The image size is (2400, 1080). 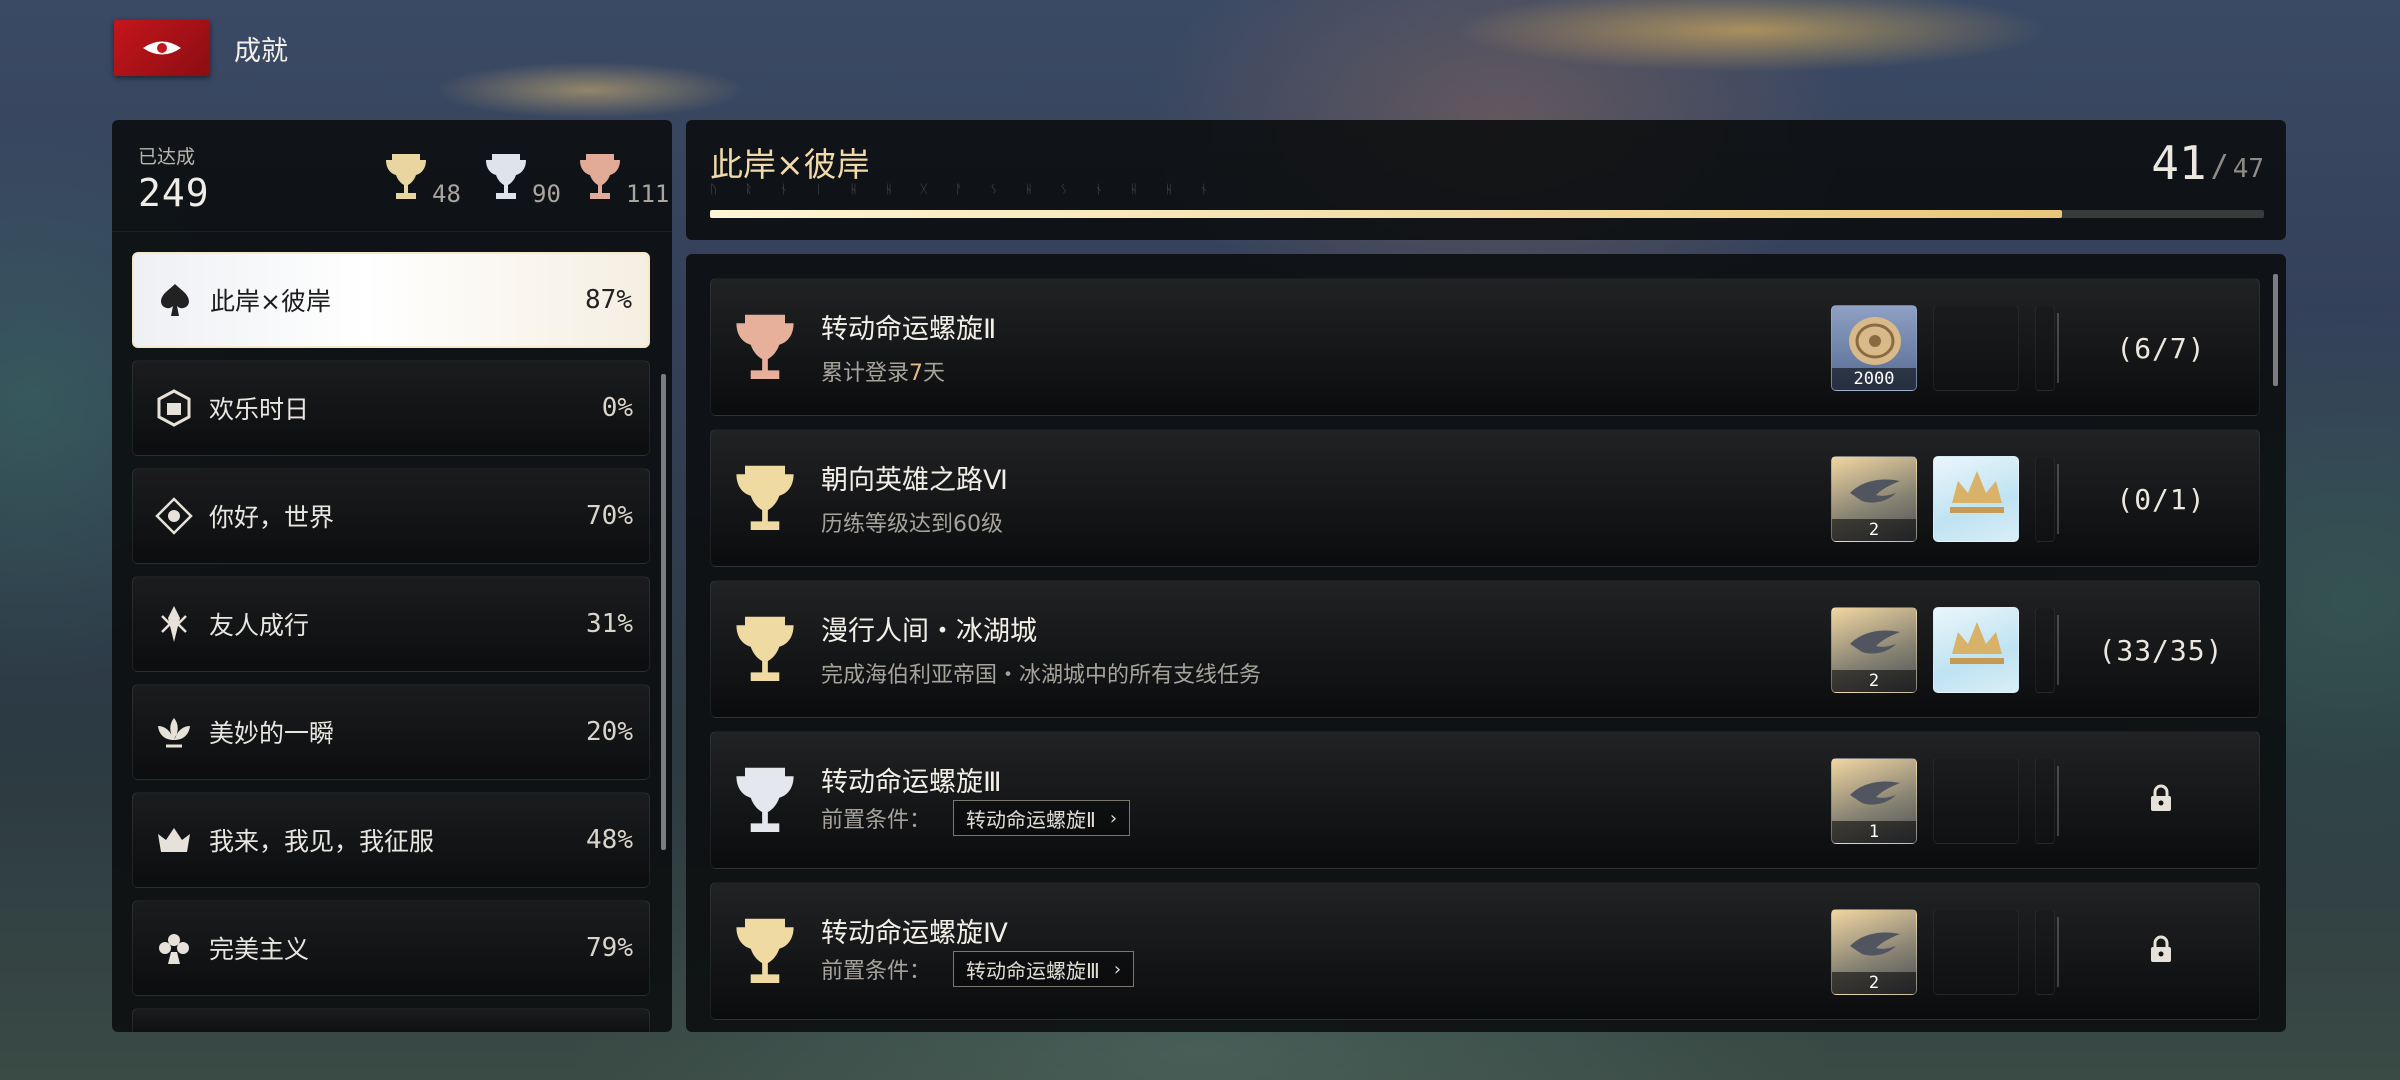 What do you see at coordinates (1386, 214) in the screenshot?
I see `section-progress-fill` at bounding box center [1386, 214].